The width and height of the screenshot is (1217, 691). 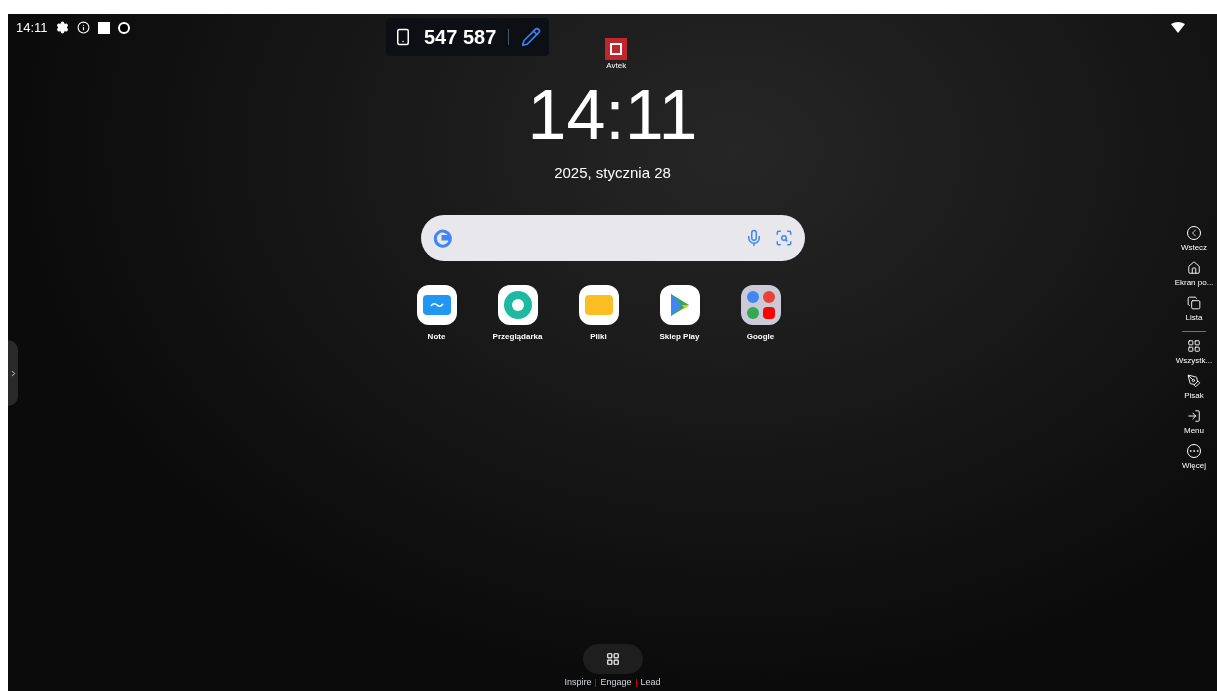 I want to click on cast-code-pill: 547 587, so click(x=468, y=37).